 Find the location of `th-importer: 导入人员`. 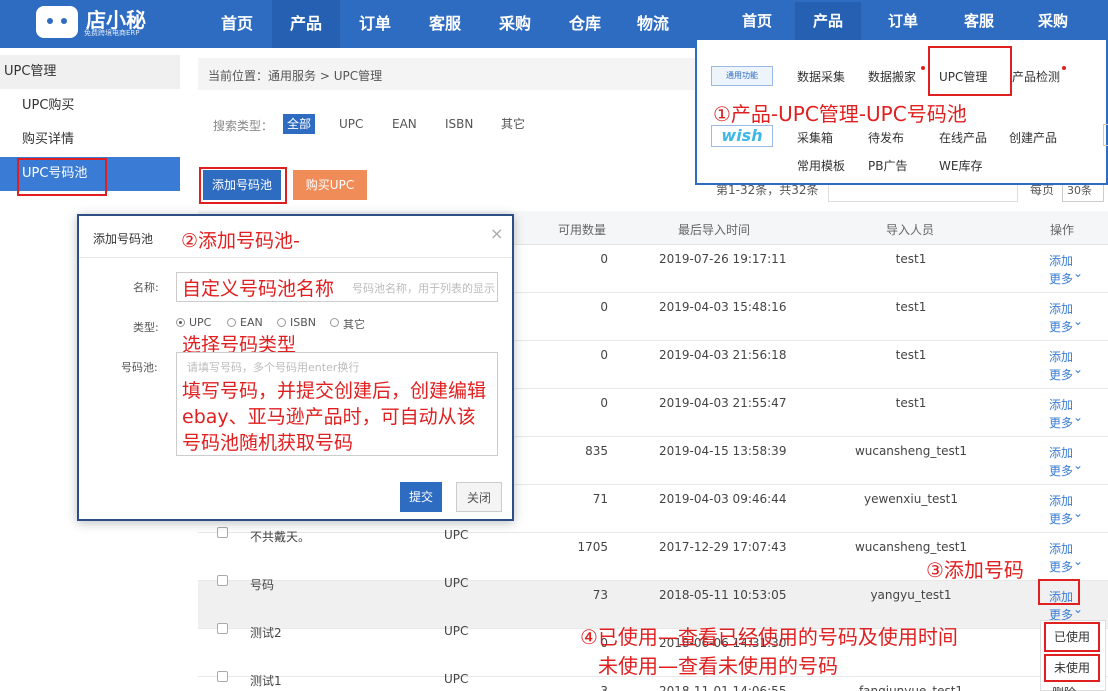

th-importer: 导入人员 is located at coordinates (910, 230).